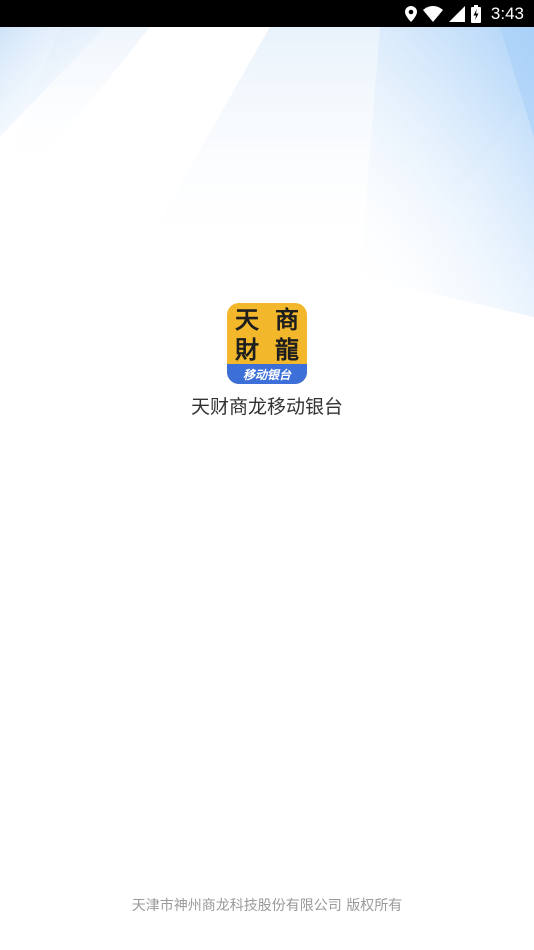  What do you see at coordinates (267, 13) in the screenshot?
I see `status-bar: 3:43` at bounding box center [267, 13].